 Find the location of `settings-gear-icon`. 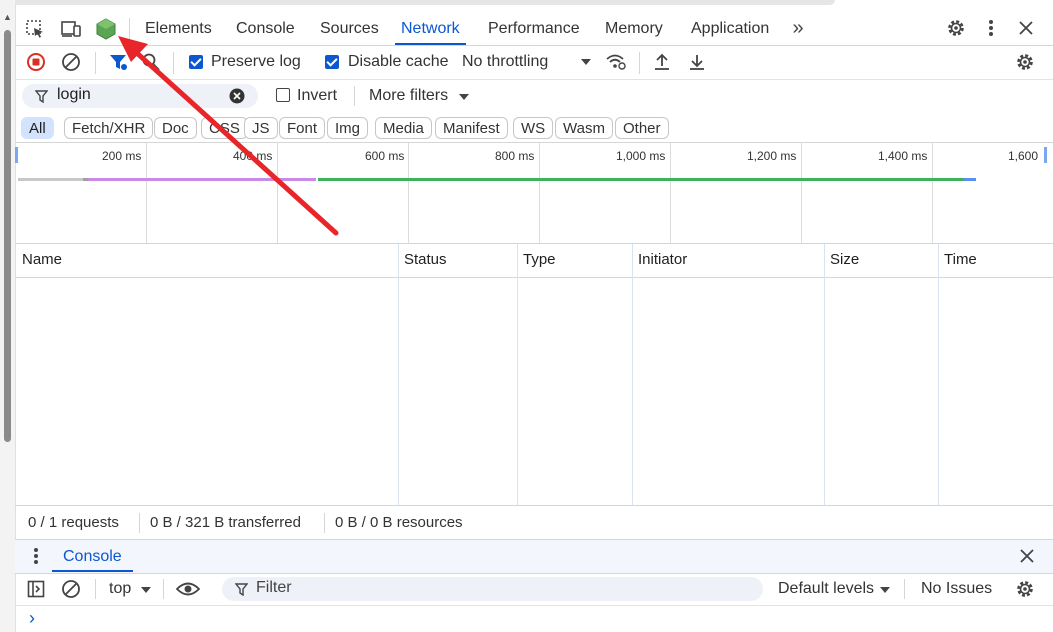

settings-gear-icon is located at coordinates (956, 28).